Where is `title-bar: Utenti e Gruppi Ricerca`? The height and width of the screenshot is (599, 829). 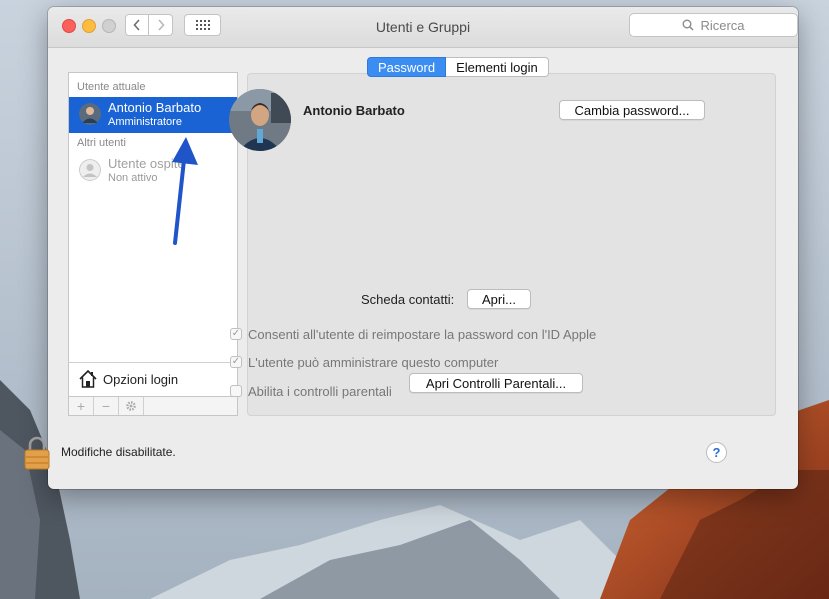
title-bar: Utenti e Gruppi Ricerca is located at coordinates (423, 27).